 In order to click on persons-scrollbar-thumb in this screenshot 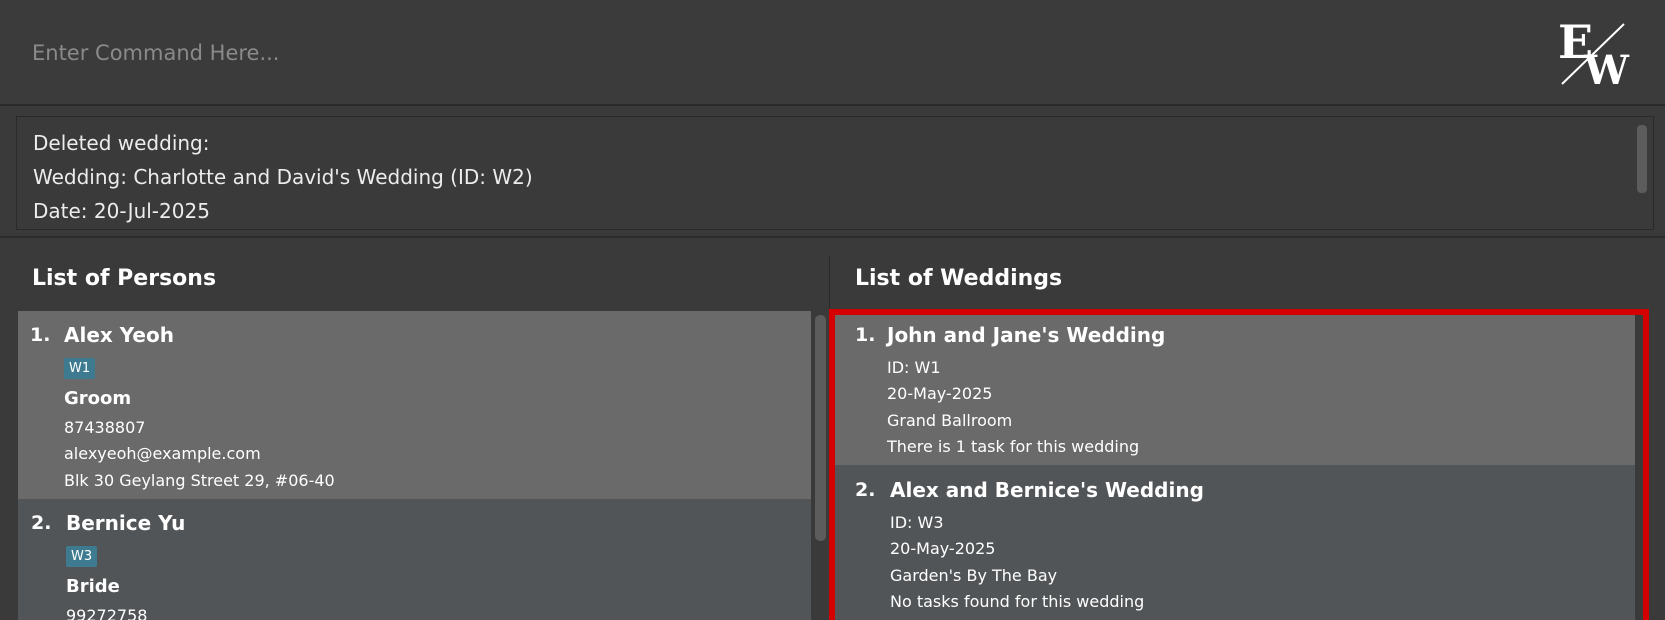, I will do `click(820, 428)`.